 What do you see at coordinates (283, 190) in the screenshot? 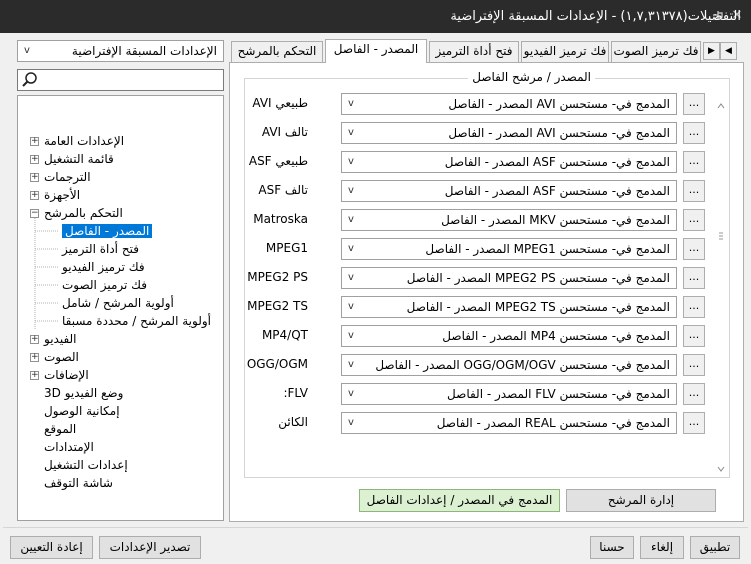
I see `format-label: تالف ASF` at bounding box center [283, 190].